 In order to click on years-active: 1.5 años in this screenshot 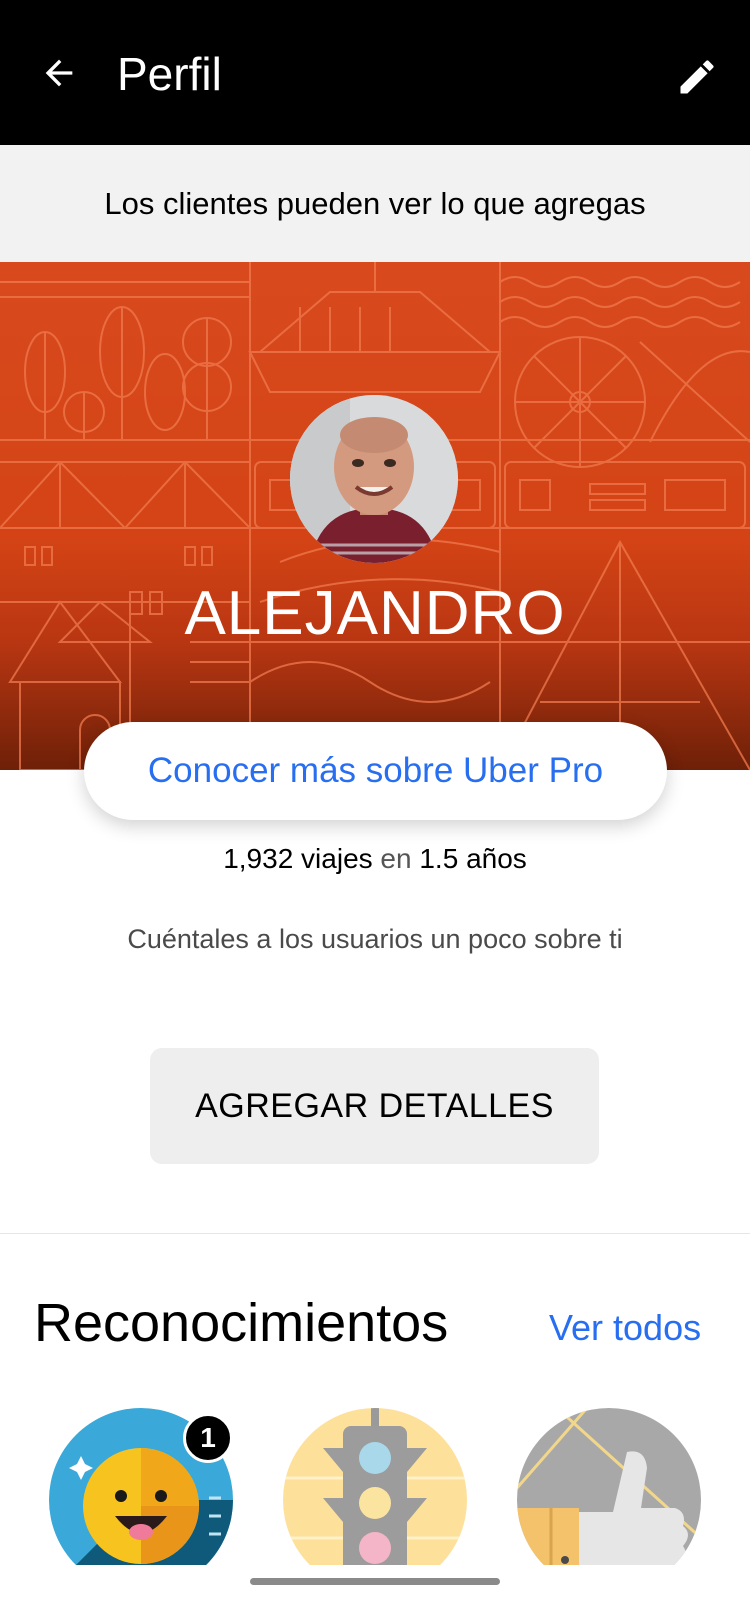, I will do `click(473, 858)`.